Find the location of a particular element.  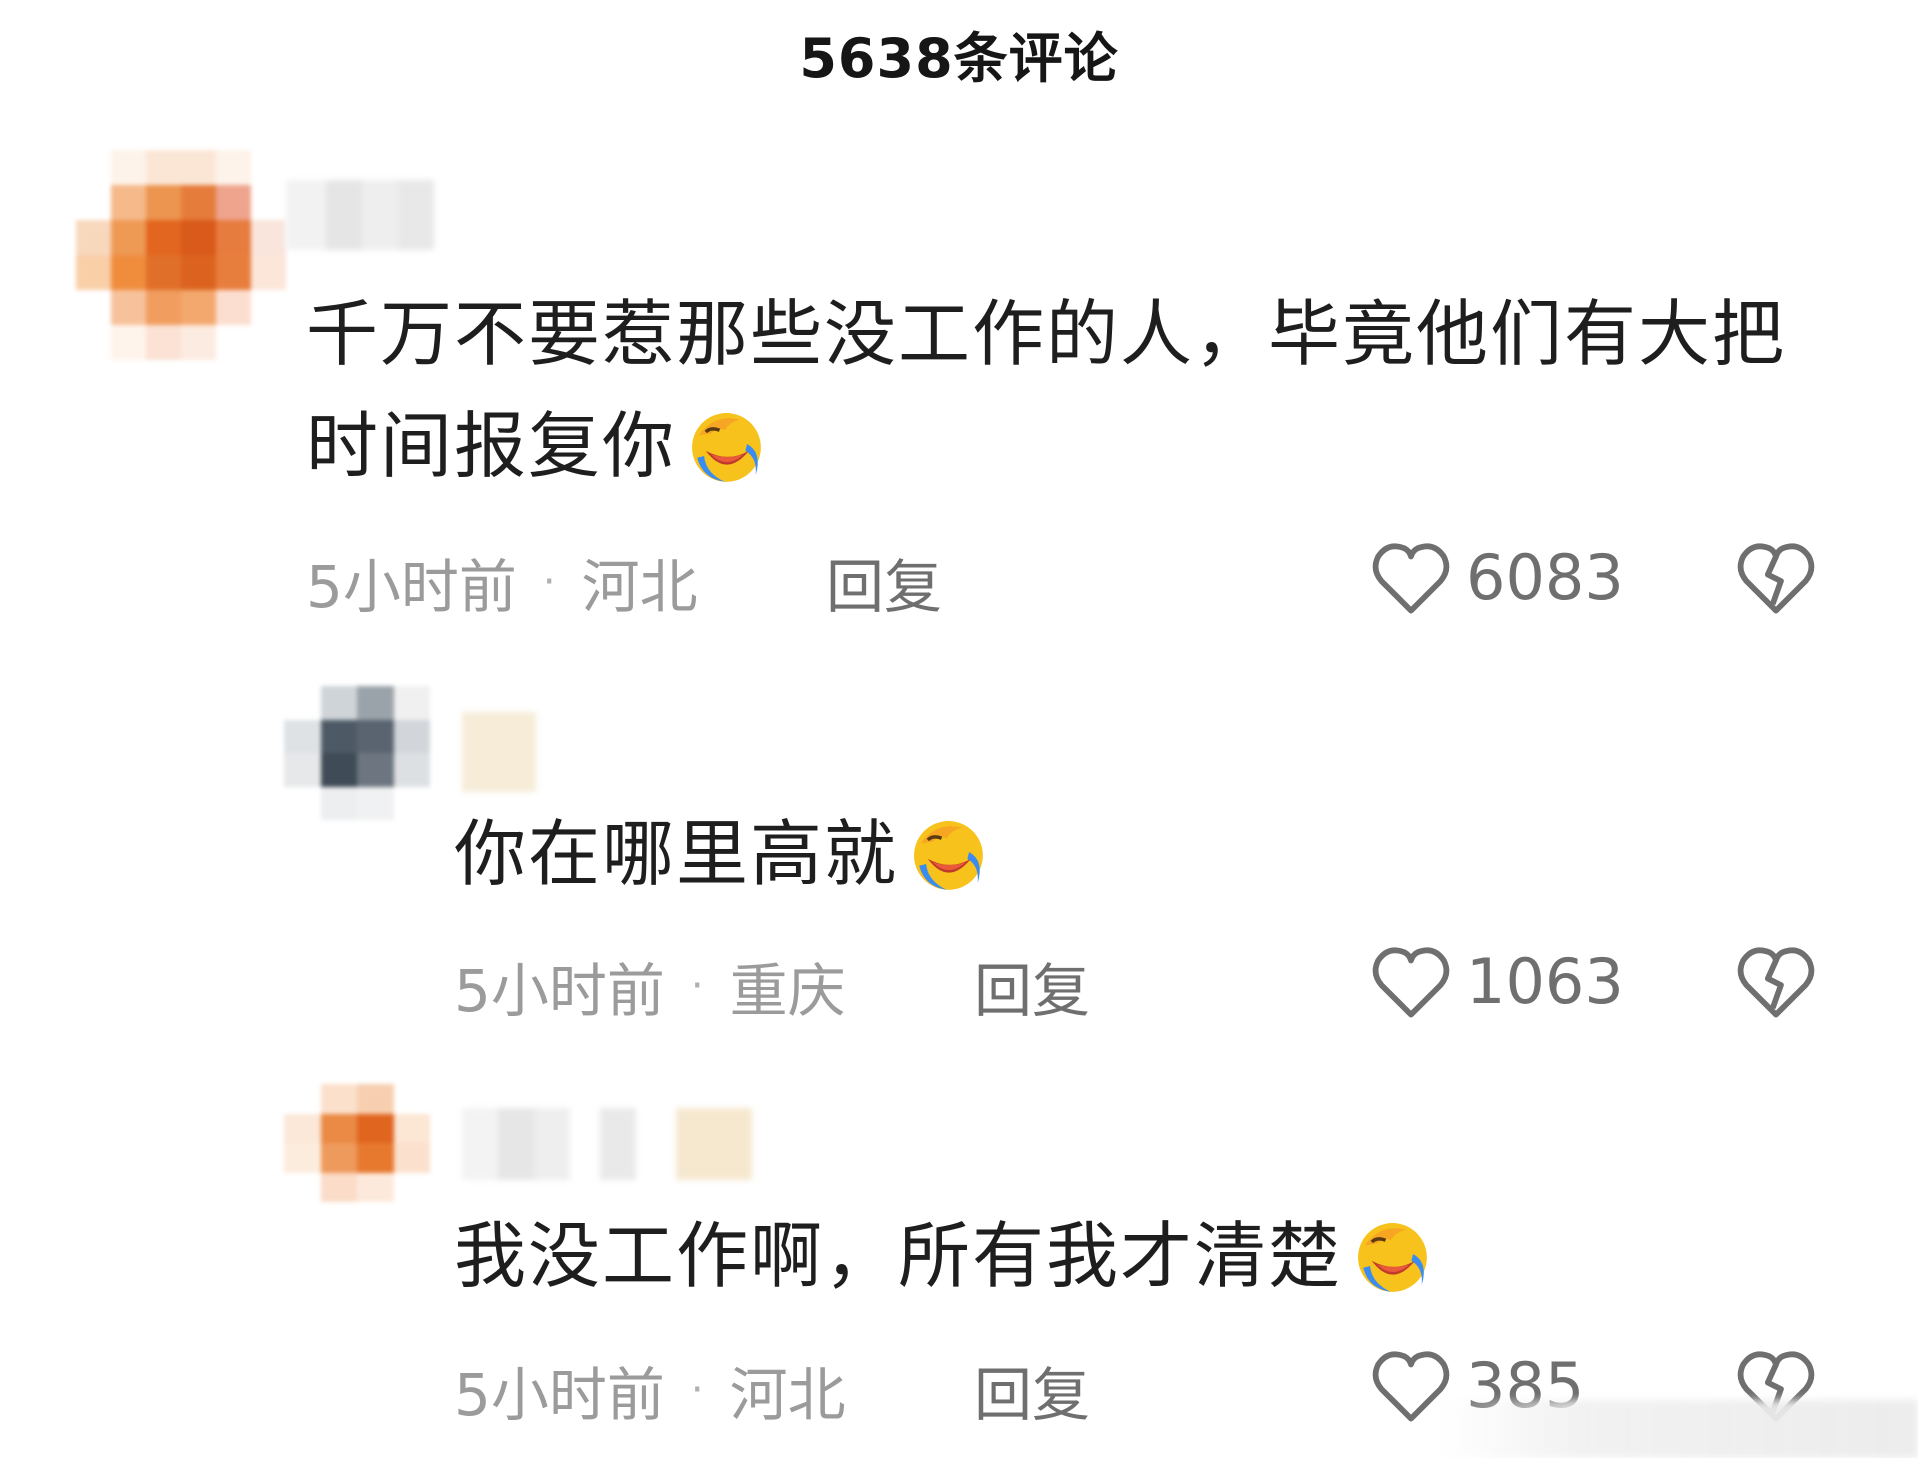

comment-text: 你在哪里高就 is located at coordinates (1154, 854).